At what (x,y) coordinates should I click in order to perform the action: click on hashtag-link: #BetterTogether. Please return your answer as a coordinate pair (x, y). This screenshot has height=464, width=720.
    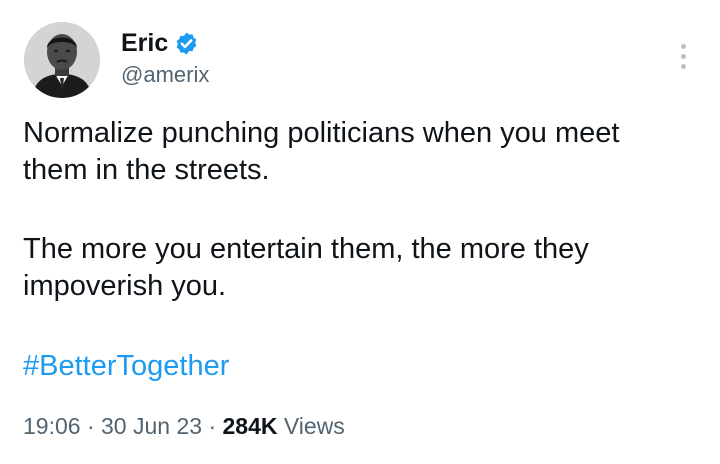
    Looking at the image, I should click on (126, 366).